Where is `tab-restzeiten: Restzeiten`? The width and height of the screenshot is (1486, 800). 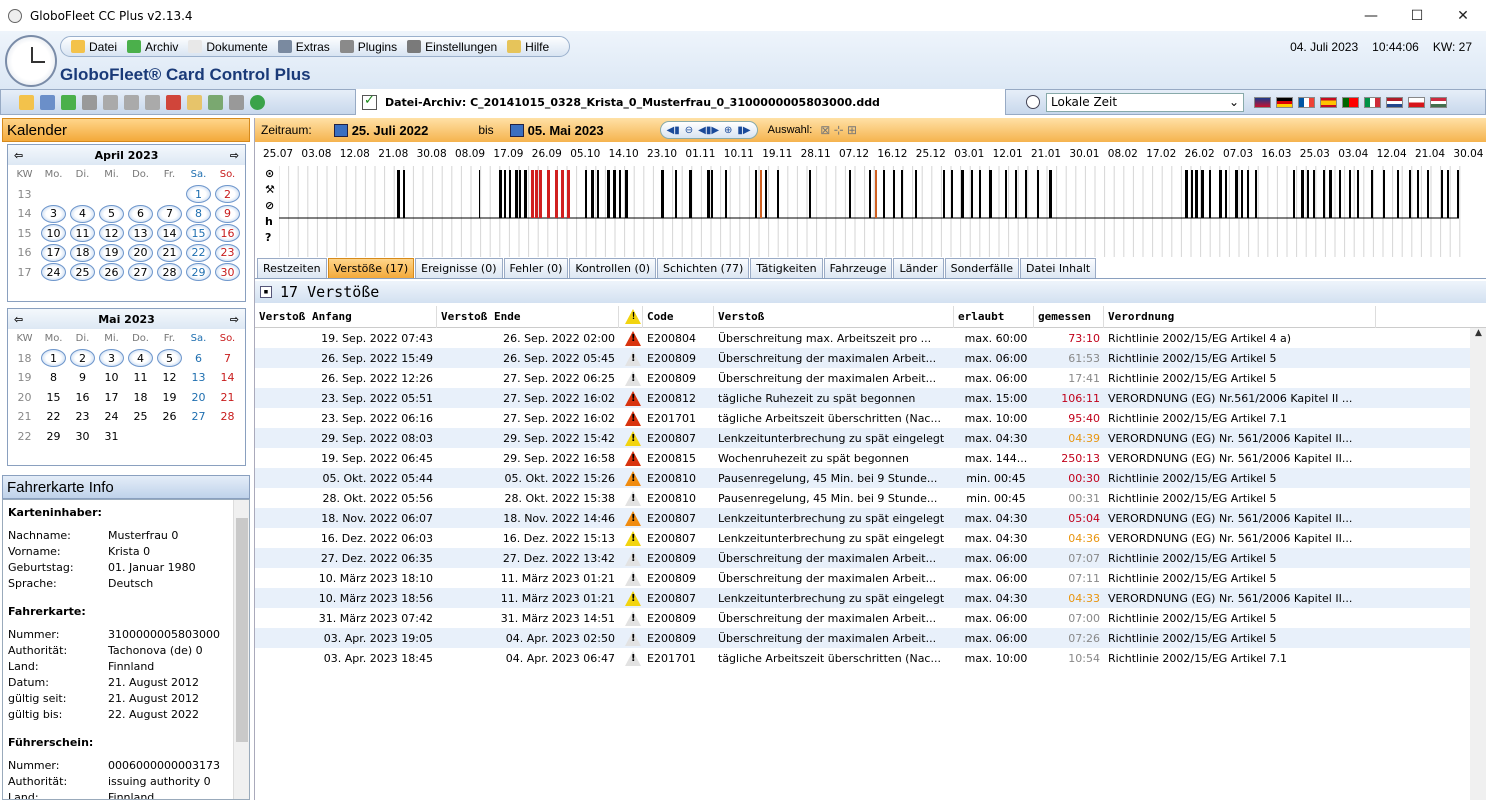
tab-restzeiten: Restzeiten is located at coordinates (292, 268).